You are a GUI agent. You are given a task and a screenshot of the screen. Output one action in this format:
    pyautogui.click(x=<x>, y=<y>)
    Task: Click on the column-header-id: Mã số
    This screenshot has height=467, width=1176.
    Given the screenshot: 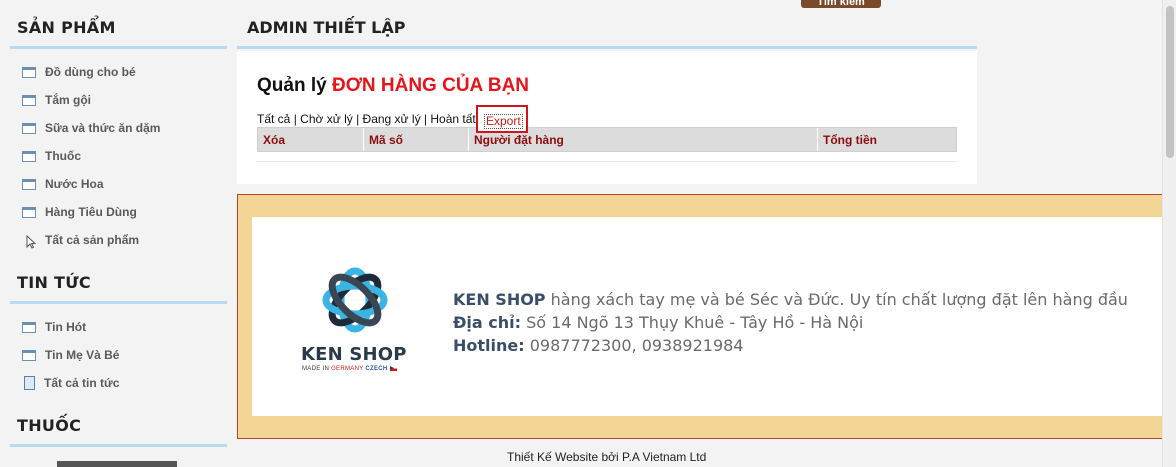 What is the action you would take?
    pyautogui.click(x=416, y=139)
    